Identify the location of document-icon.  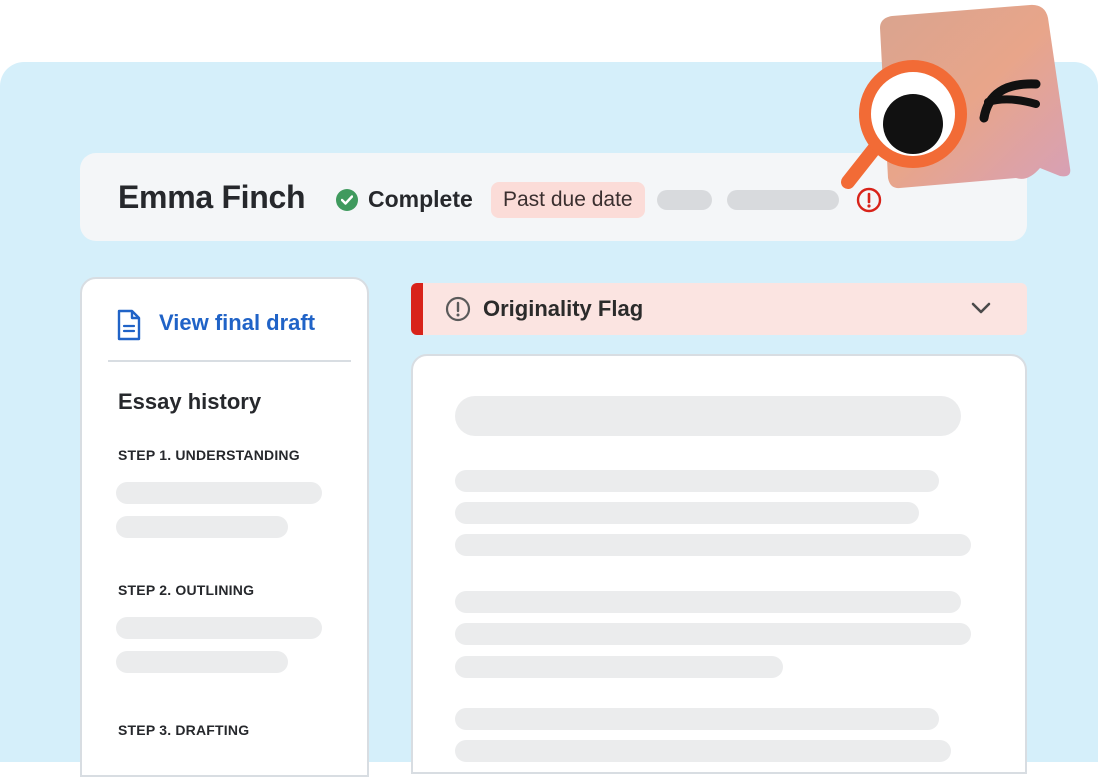
(129, 325).